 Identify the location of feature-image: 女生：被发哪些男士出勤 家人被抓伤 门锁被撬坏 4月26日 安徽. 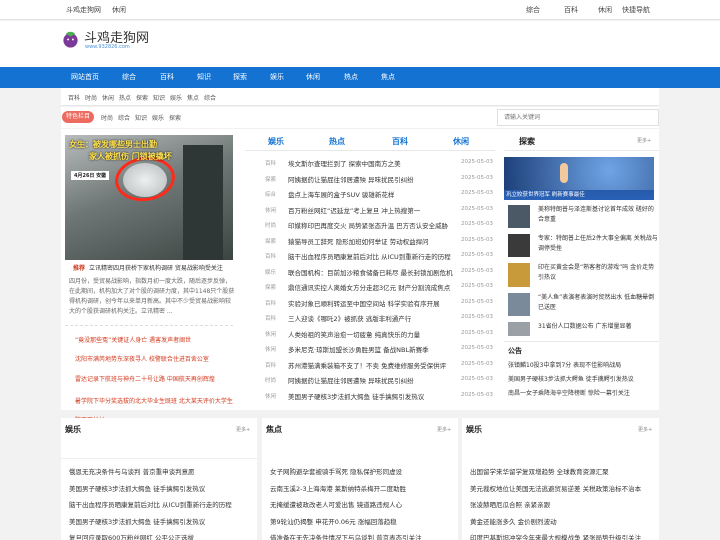
(149, 197).